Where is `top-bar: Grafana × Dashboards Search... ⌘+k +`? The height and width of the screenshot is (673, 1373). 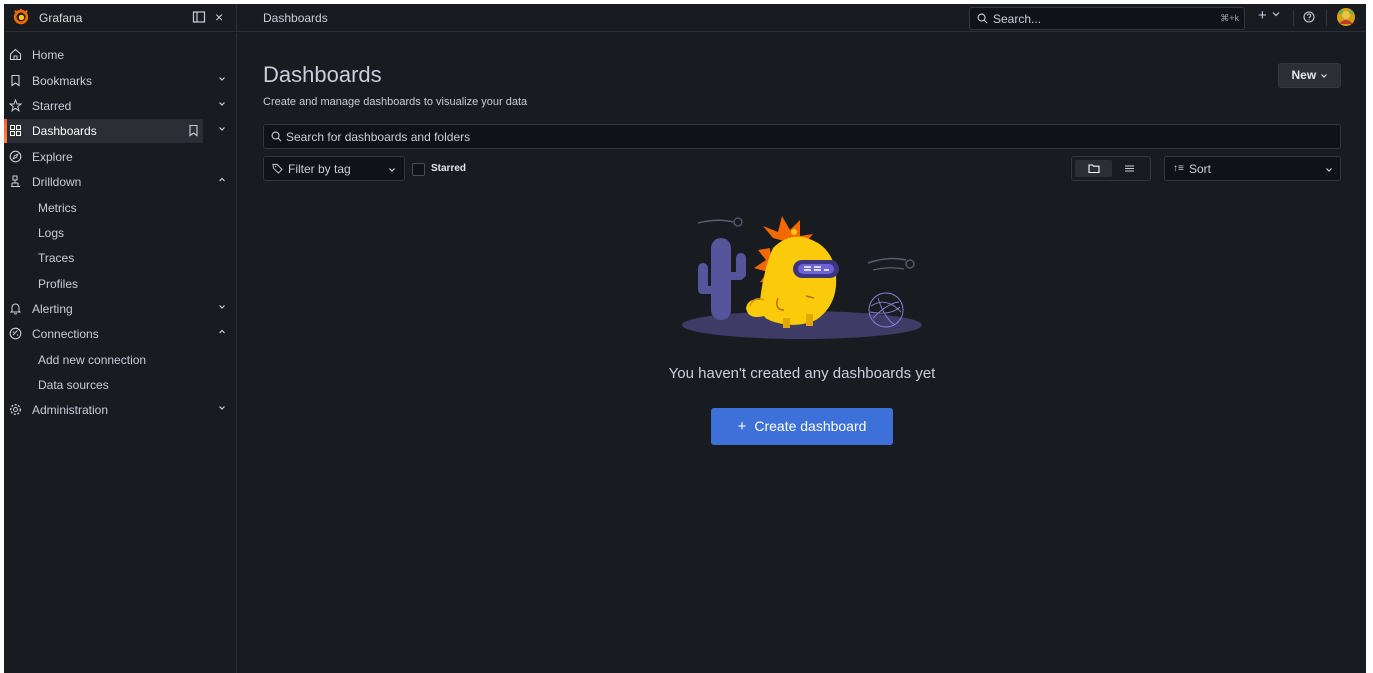 top-bar: Grafana × Dashboards Search... ⌘+k + is located at coordinates (685, 18).